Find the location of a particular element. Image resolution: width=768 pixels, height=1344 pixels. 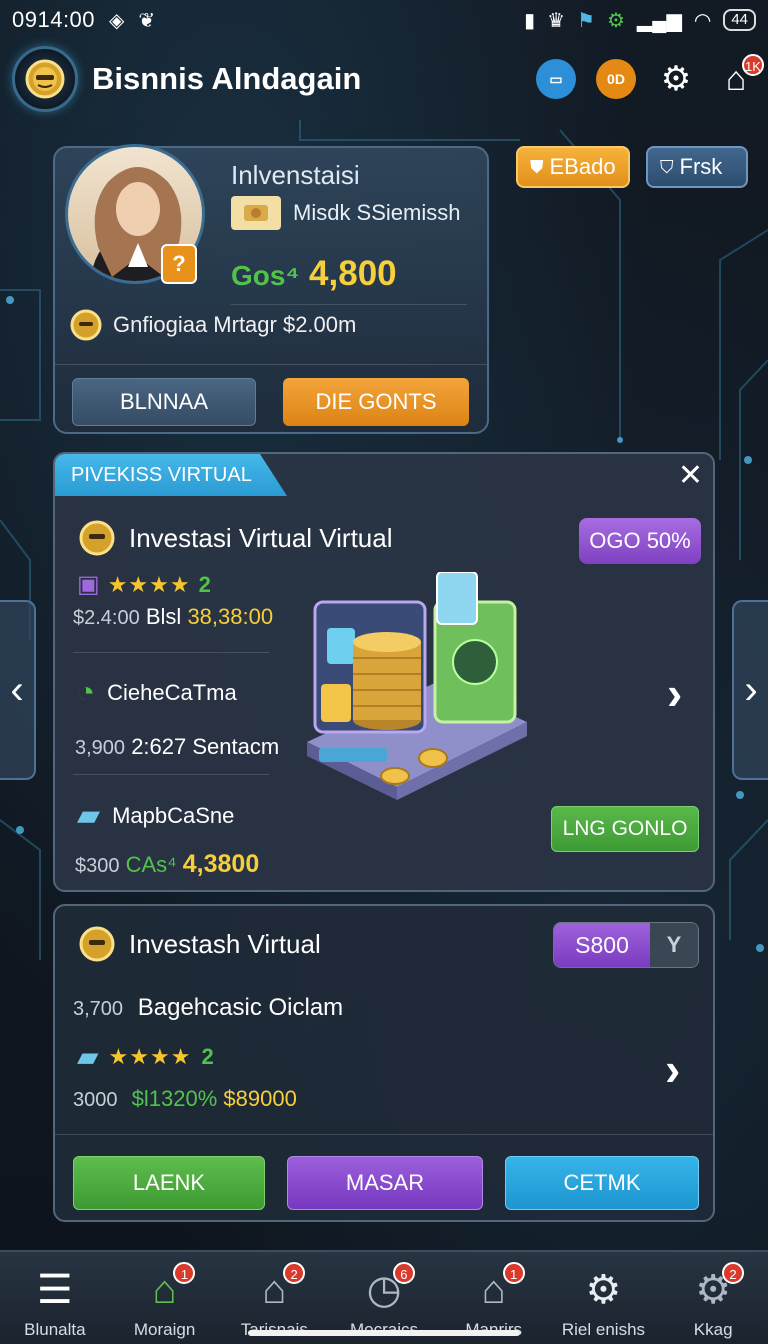

profile-subtitle-row: Misdk SSiemissh is located at coordinates (345, 213).